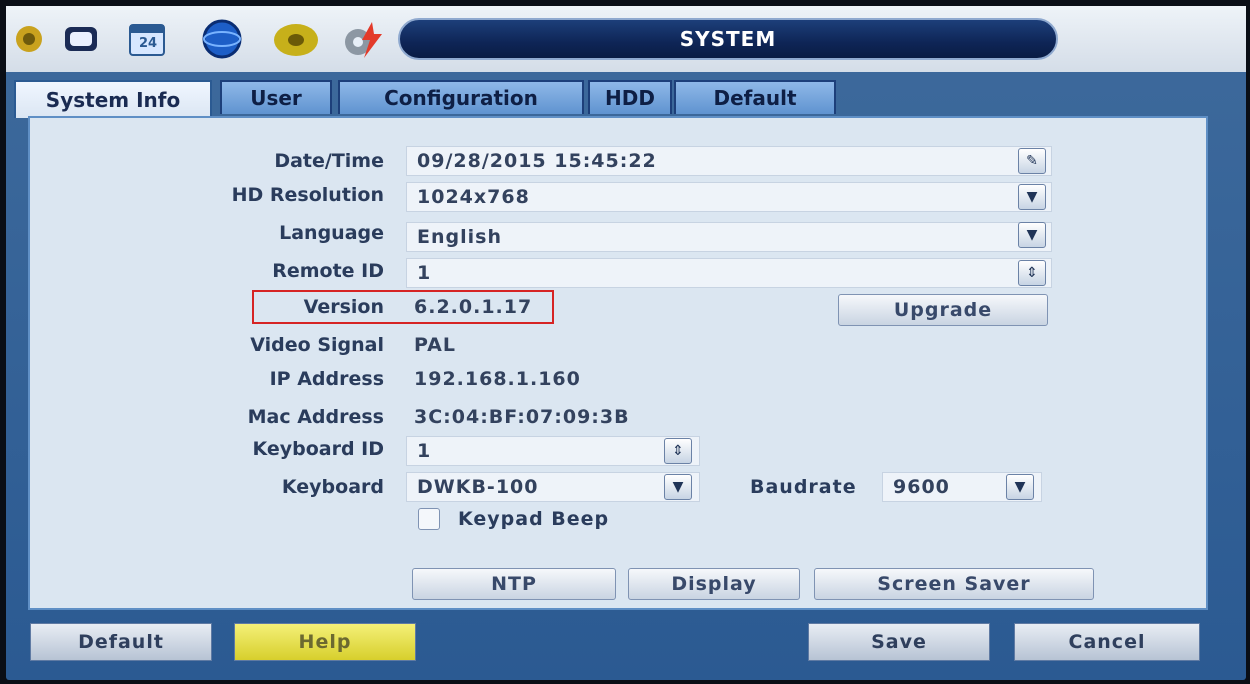 The width and height of the screenshot is (1250, 684). What do you see at coordinates (364, 39) in the screenshot?
I see `system-gear-icon` at bounding box center [364, 39].